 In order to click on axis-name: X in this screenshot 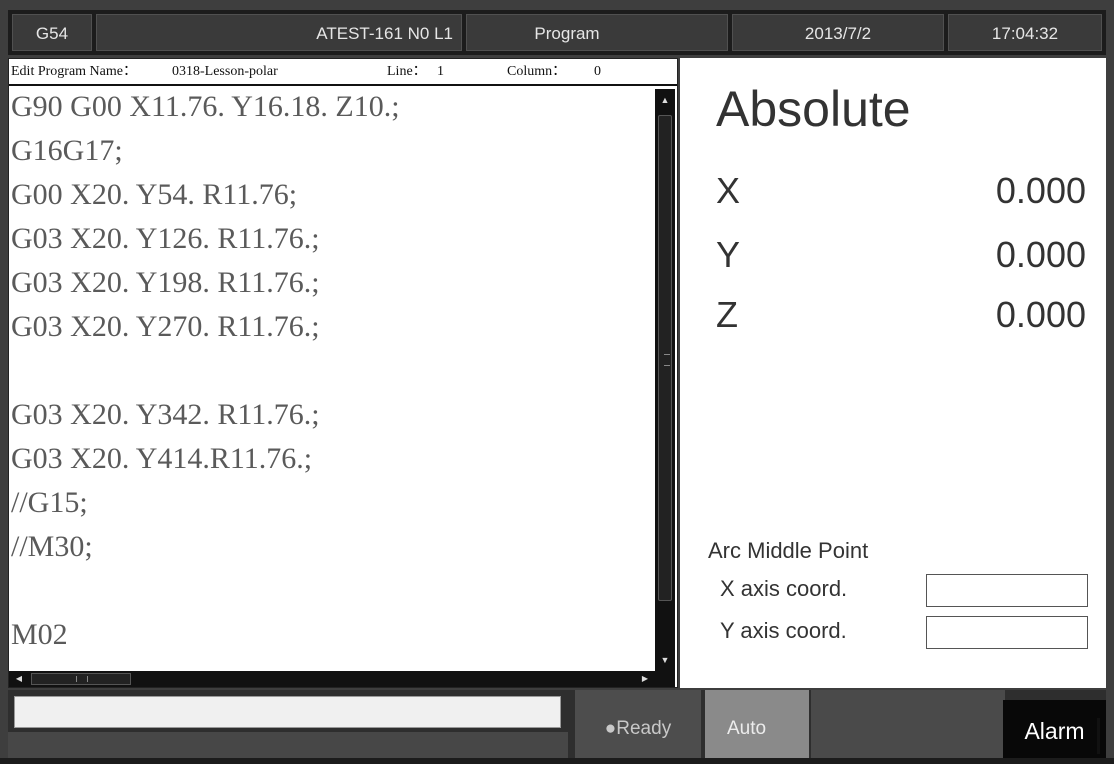, I will do `click(728, 190)`.